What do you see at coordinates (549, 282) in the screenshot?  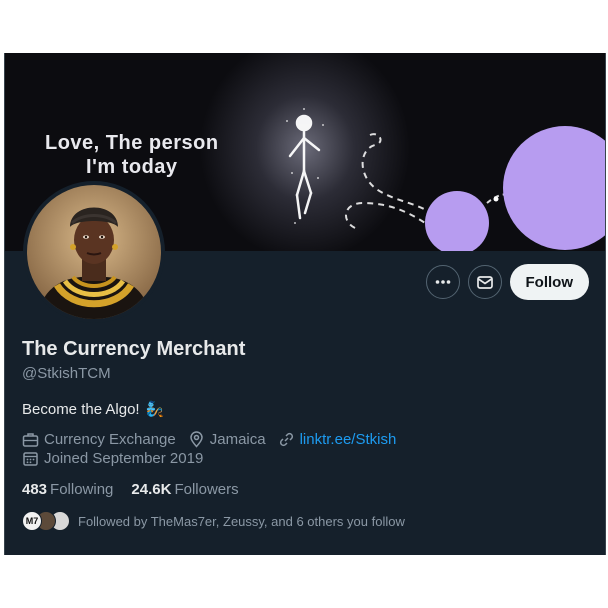 I see `follow-button: Follow` at bounding box center [549, 282].